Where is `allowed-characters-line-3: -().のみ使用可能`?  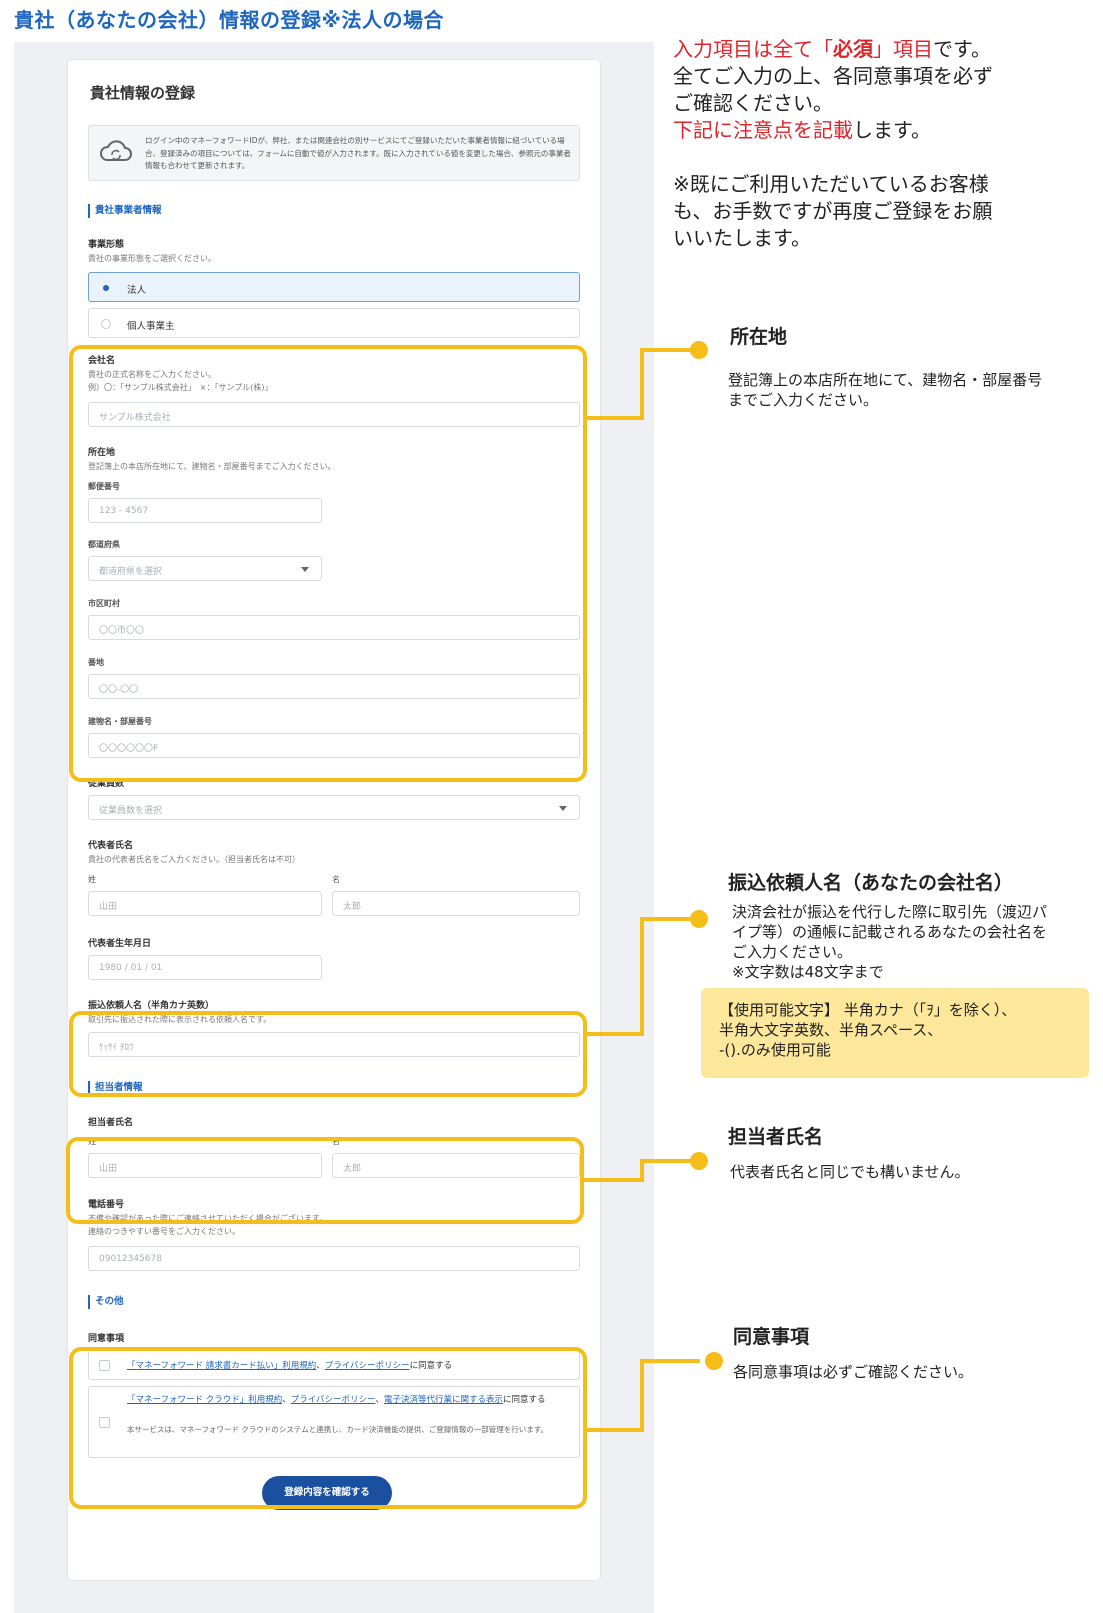
allowed-characters-line-3: -().のみ使用可能 is located at coordinates (775, 1050).